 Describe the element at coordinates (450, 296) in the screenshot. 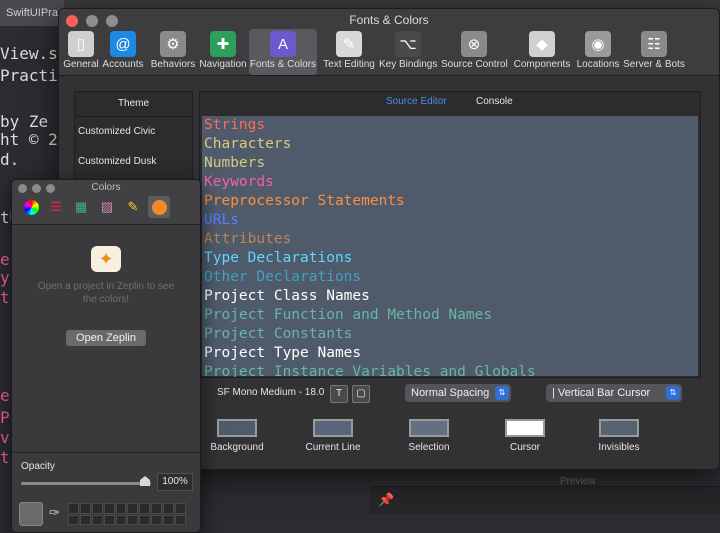

I see `syntax-element-item: Project Class Names` at that location.